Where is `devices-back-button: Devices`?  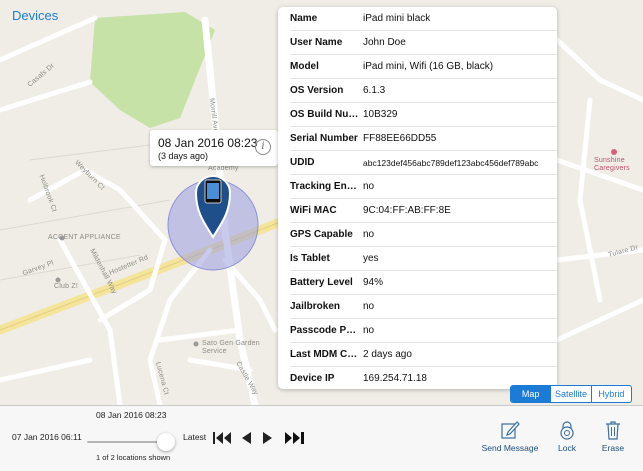 devices-back-button: Devices is located at coordinates (35, 15).